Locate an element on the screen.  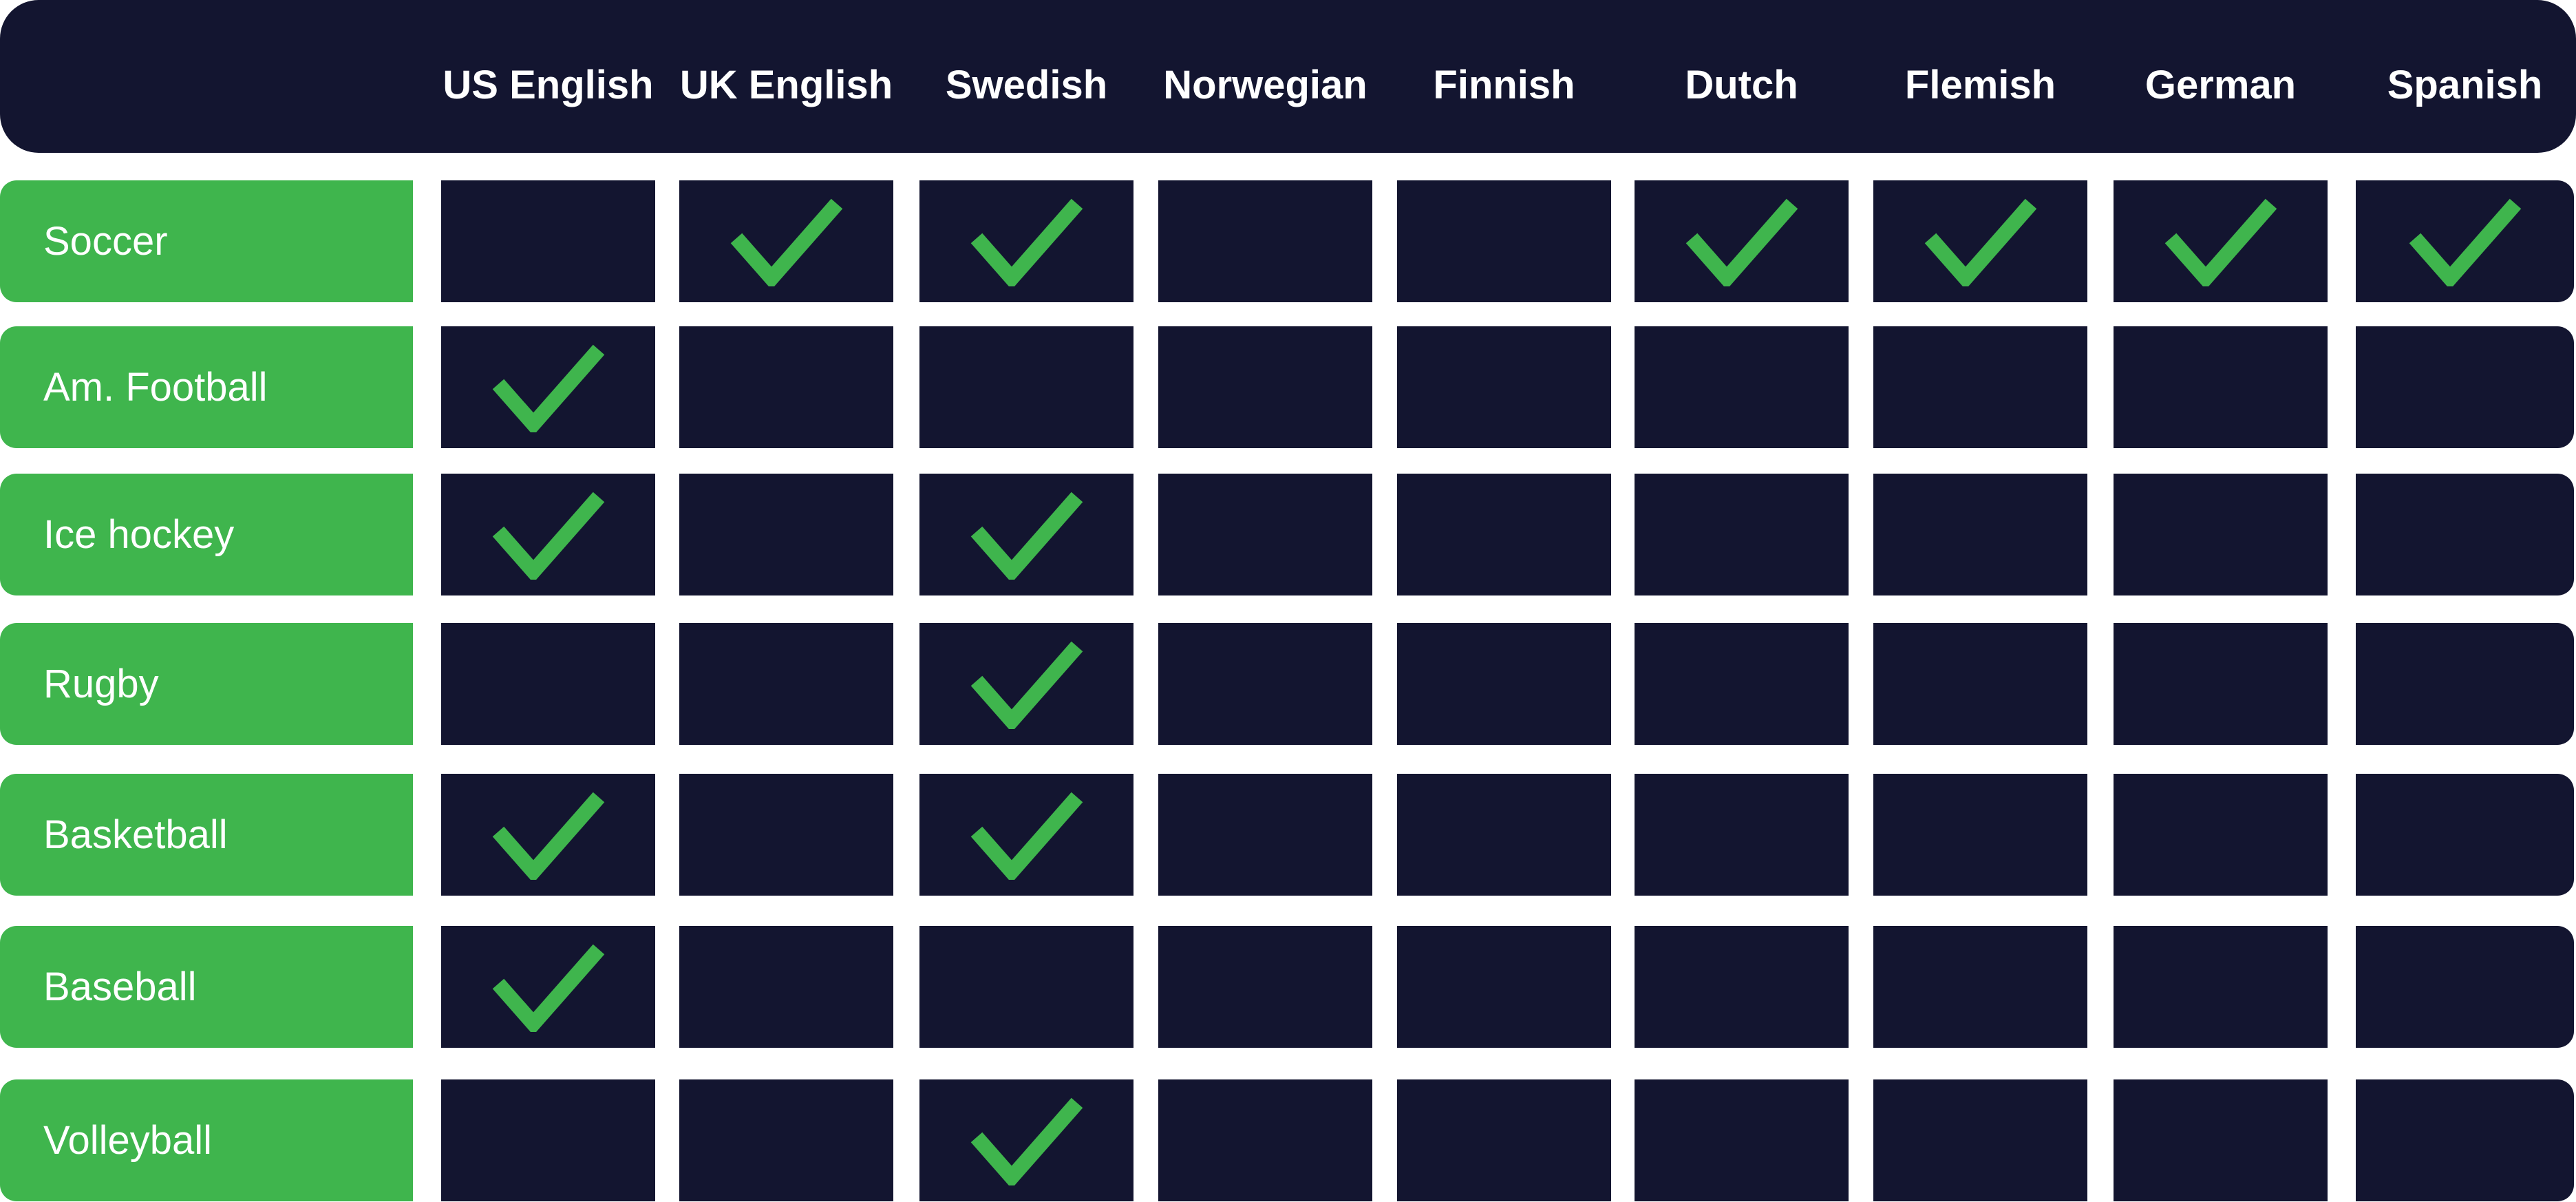
column-header: Swedish is located at coordinates (1026, 85).